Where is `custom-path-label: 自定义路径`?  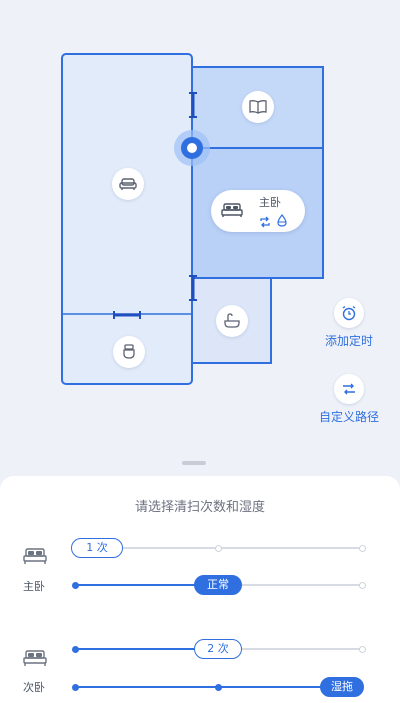
custom-path-label: 自定义路径 is located at coordinates (348, 417).